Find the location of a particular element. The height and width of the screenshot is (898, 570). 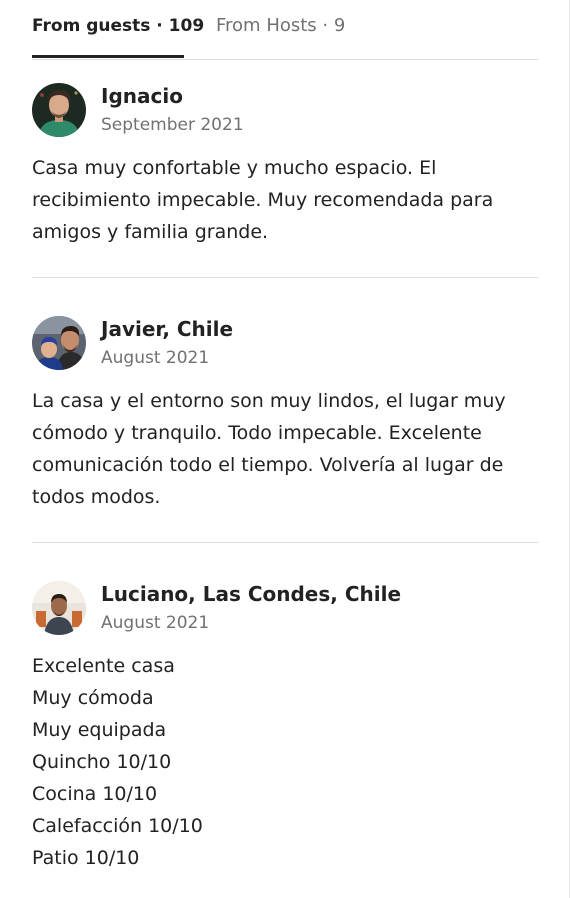

tab-from-guests: From guests · 109 is located at coordinates (118, 26).